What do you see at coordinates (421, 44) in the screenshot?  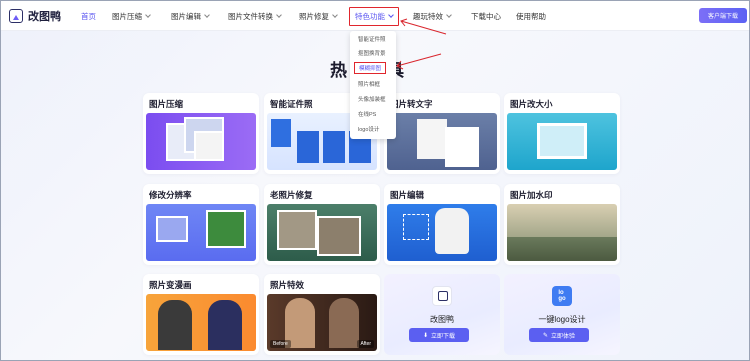 I see `annotation-arrows` at bounding box center [421, 44].